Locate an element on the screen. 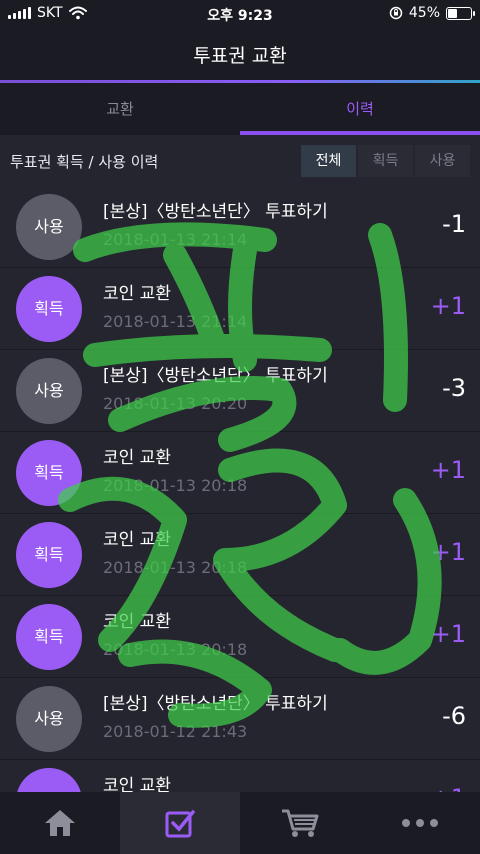  item-date: 2018-01-13 20:20 is located at coordinates (175, 403).